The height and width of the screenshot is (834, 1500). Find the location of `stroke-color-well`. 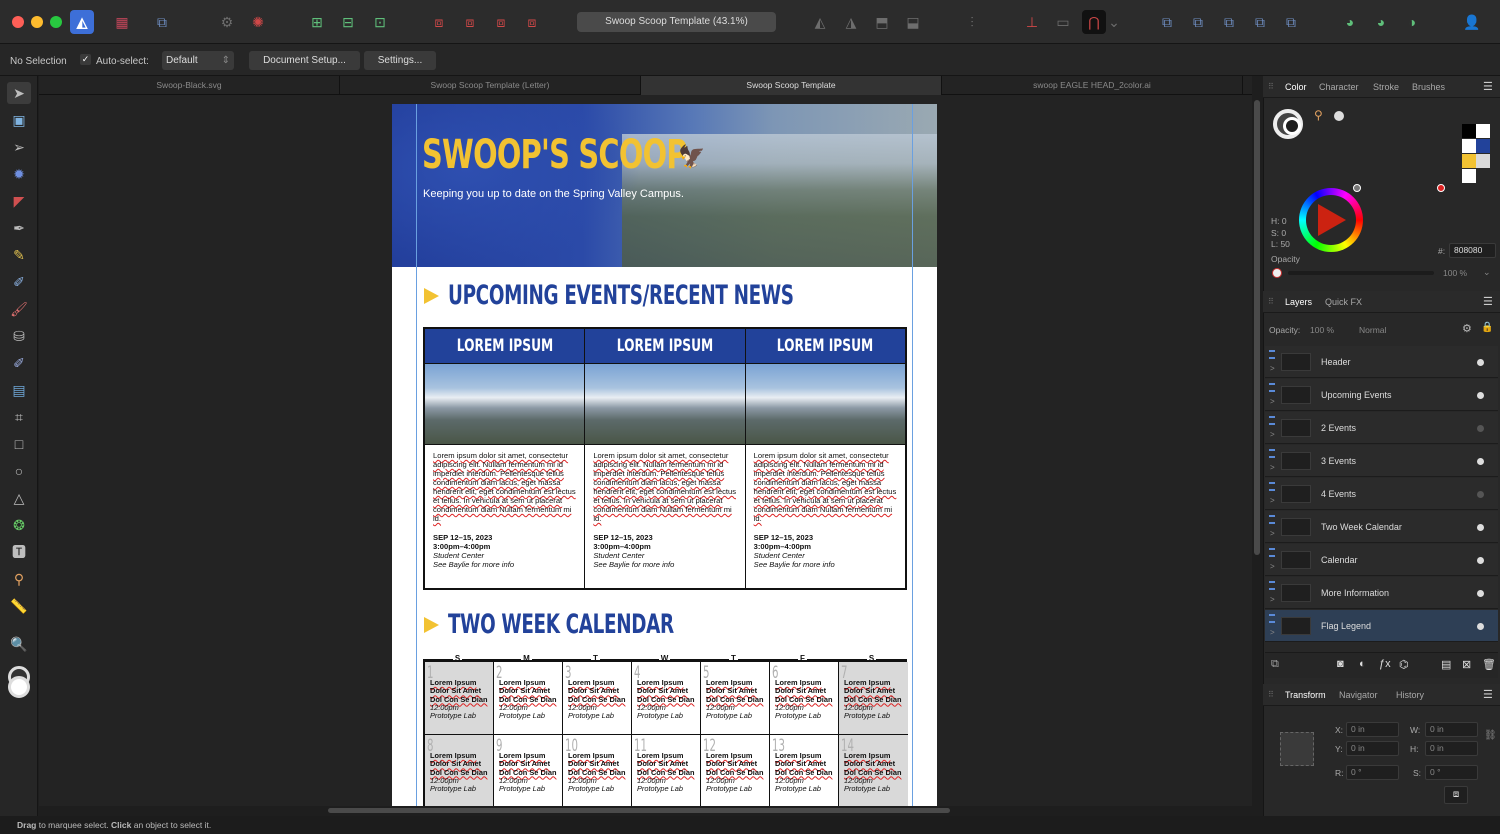

stroke-color-well is located at coordinates (19, 687).